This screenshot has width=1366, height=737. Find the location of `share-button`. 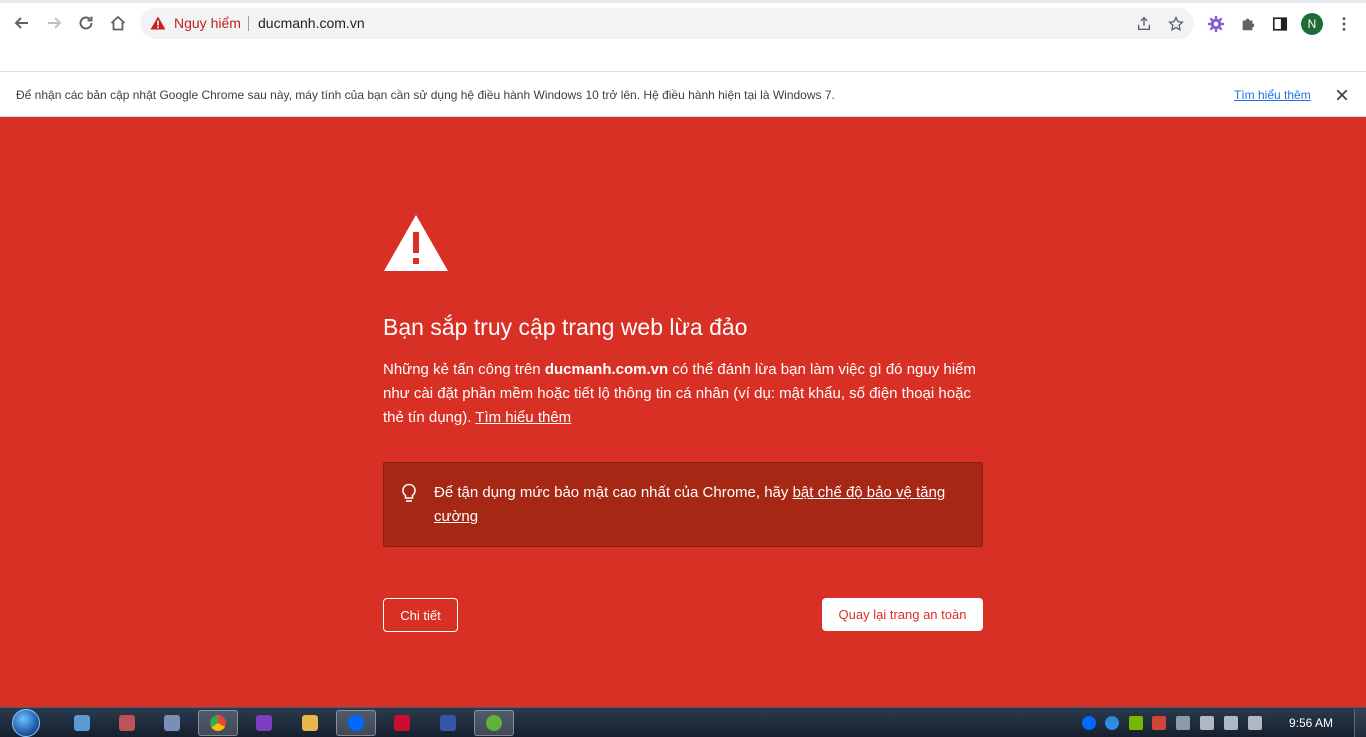

share-button is located at coordinates (1144, 24).